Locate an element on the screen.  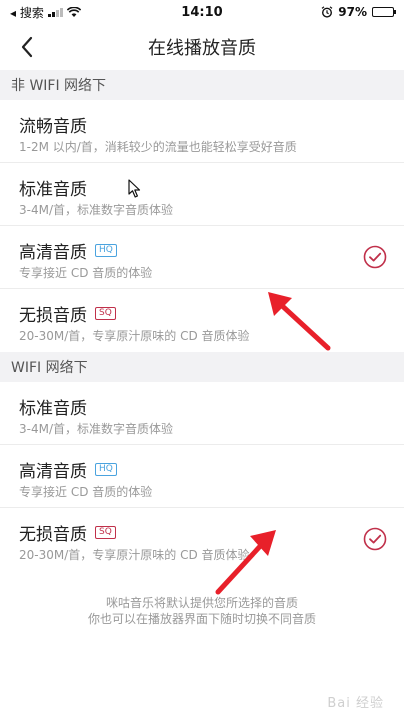
section-header-non-wifi: 非 WIFI 网络下 is located at coordinates (202, 85).